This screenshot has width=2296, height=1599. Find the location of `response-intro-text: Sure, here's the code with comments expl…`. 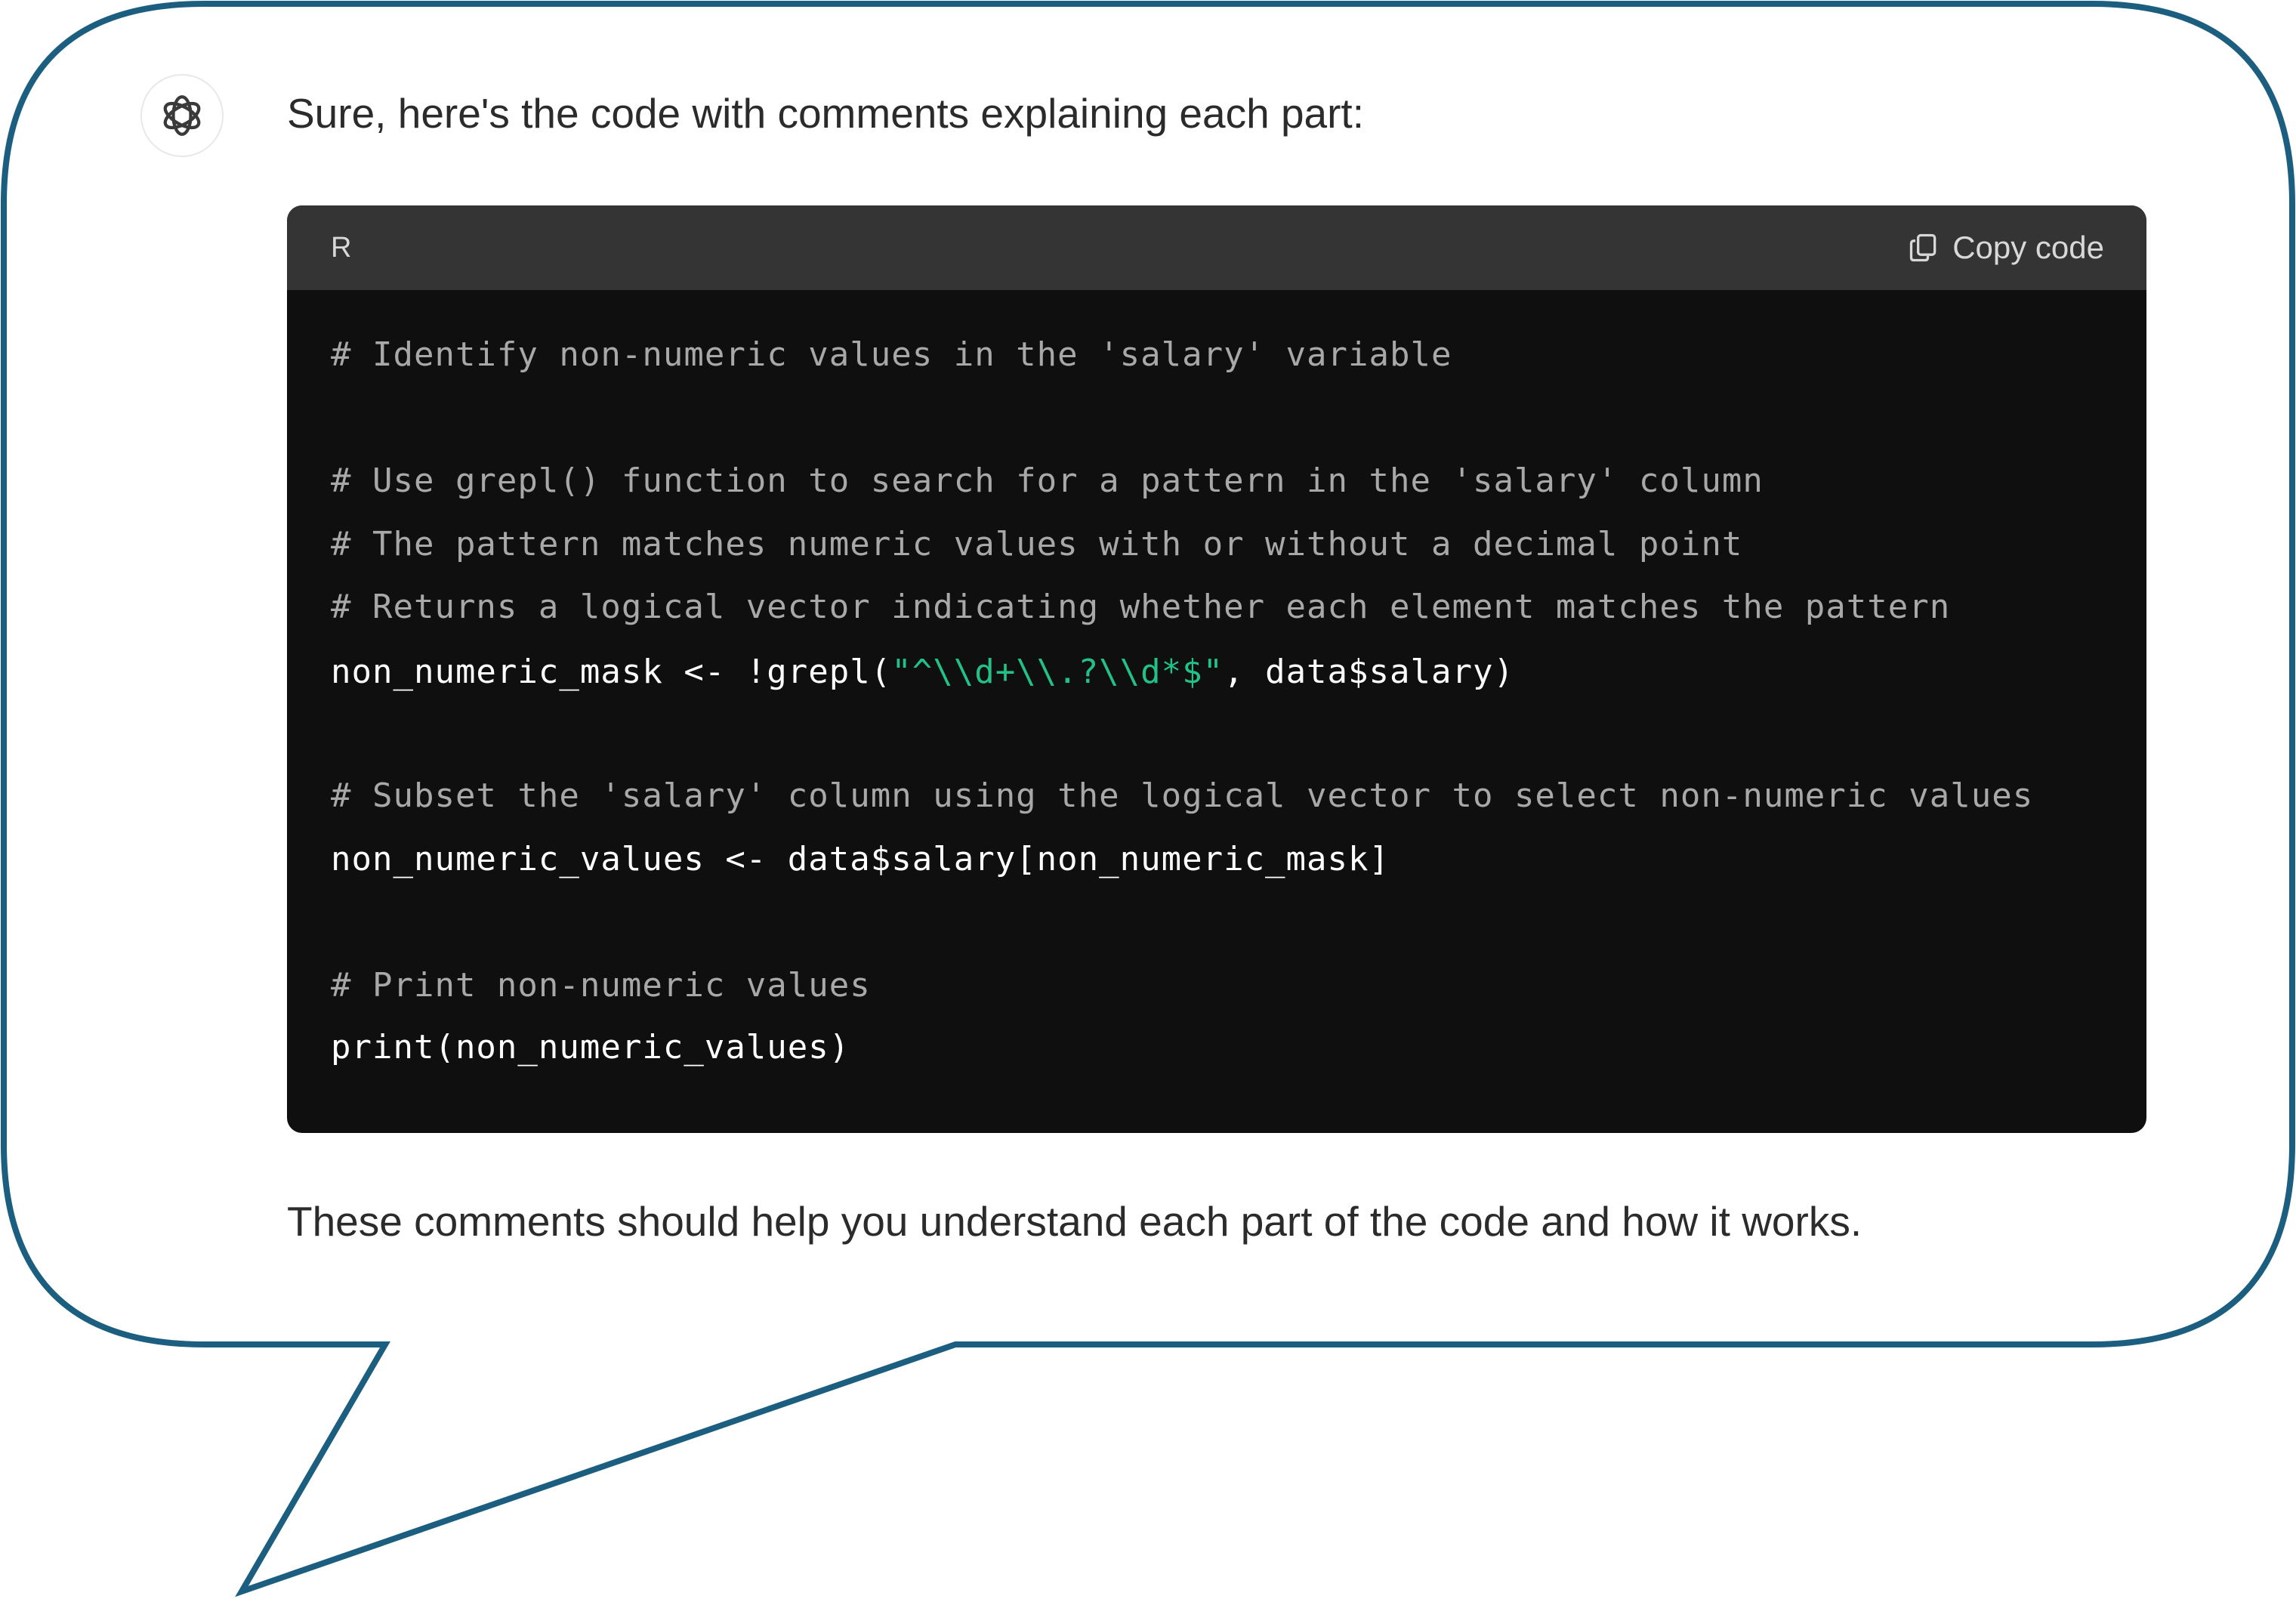

response-intro-text: Sure, here's the code with comments expl… is located at coordinates (826, 114).